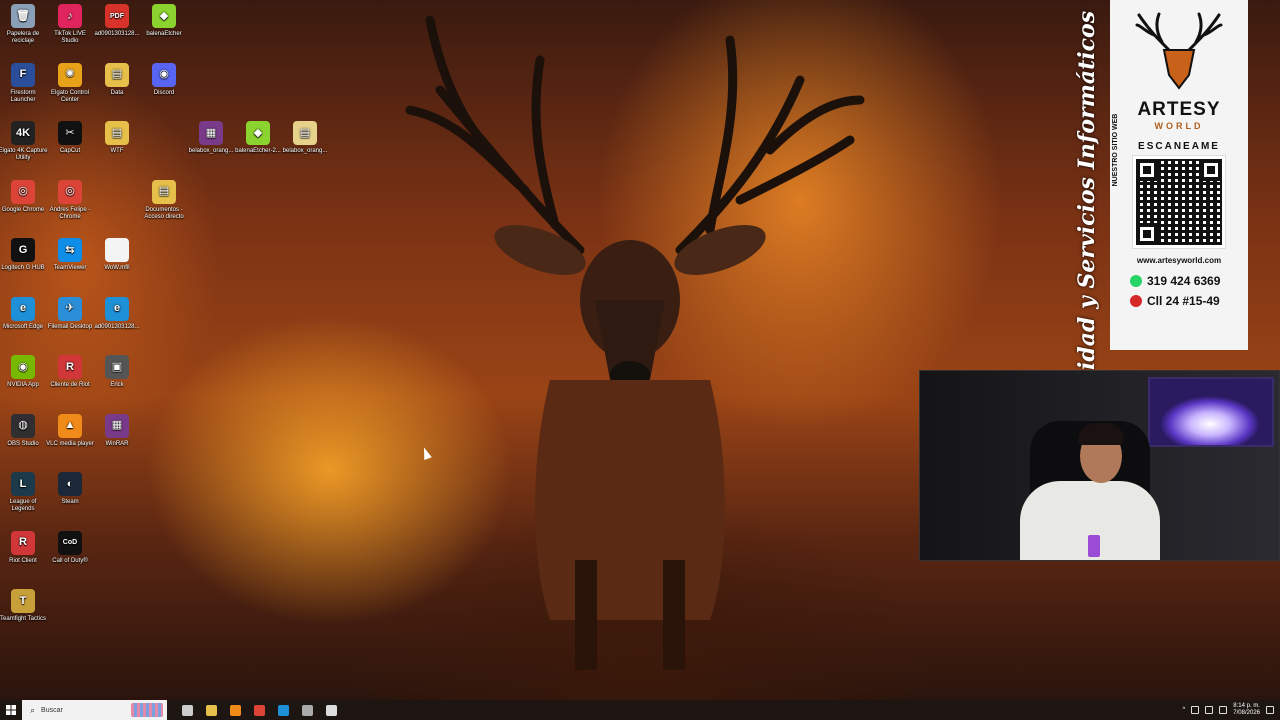  Describe the element at coordinates (70, 560) in the screenshot. I see `desktop-icon-label: Call of Duty®` at that location.